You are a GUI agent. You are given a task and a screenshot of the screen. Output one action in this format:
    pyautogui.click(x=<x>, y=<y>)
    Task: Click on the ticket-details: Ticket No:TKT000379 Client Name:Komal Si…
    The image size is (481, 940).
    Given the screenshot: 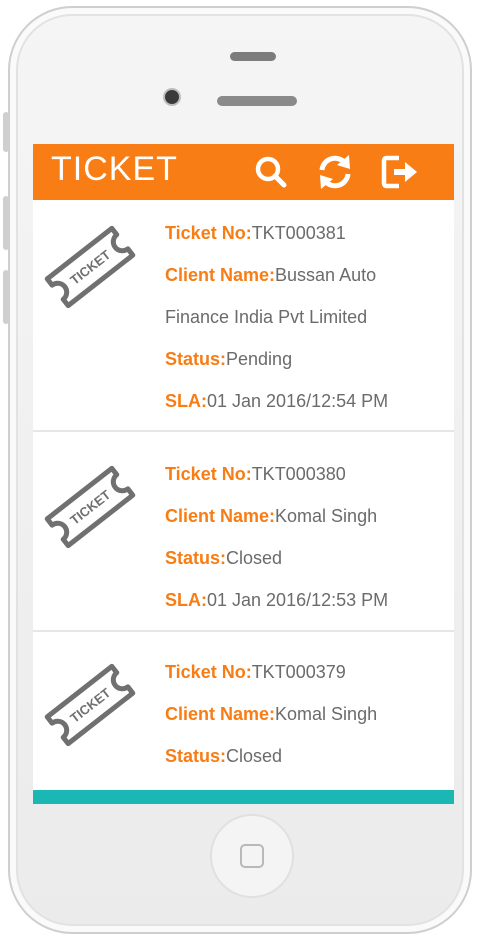 What is the action you would take?
    pyautogui.click(x=305, y=714)
    